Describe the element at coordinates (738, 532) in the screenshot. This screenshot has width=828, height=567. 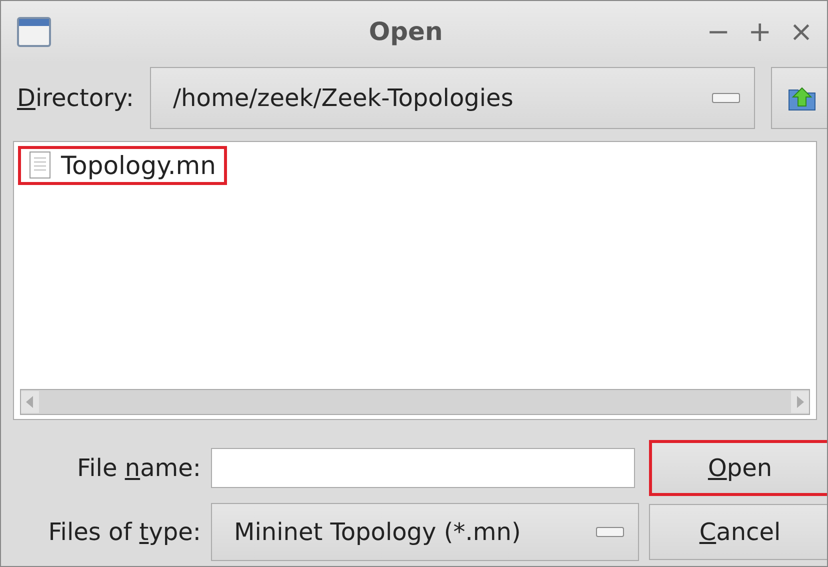
I see `cancel-button: Cancel` at that location.